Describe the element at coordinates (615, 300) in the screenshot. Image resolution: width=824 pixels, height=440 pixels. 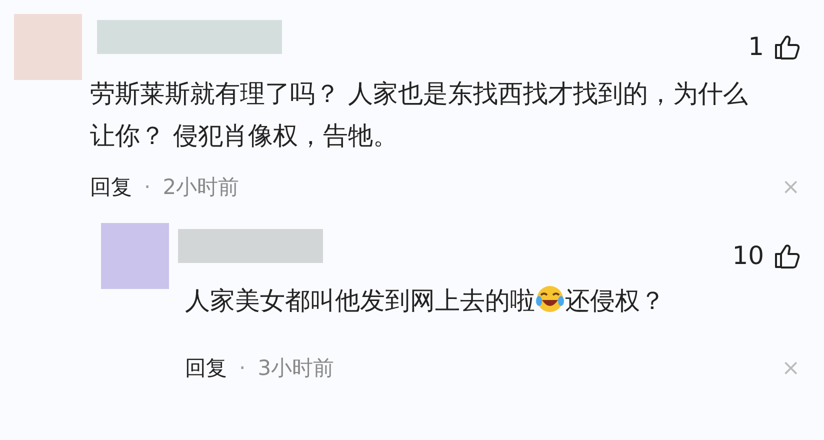
I see `comment-text: 还侵权？` at that location.